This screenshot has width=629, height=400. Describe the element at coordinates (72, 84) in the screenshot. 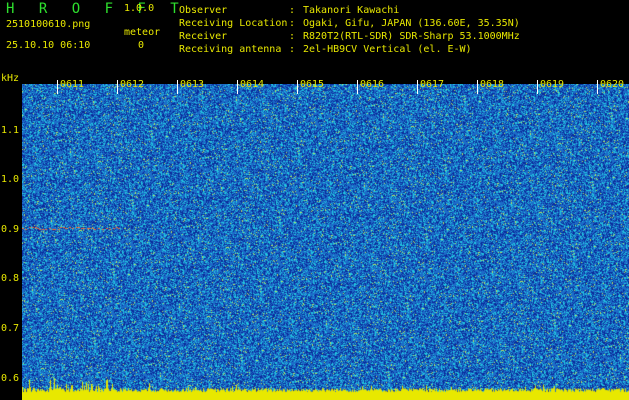

I see `x-tick-label: 0611` at that location.